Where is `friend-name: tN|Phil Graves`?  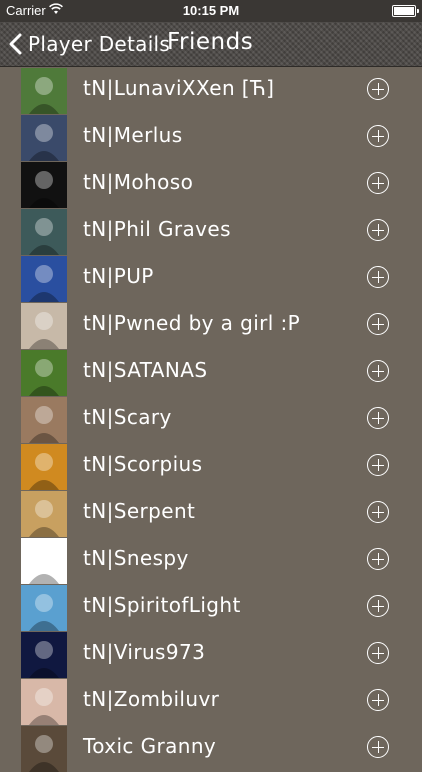
friend-name: tN|Phil Graves is located at coordinates (157, 229).